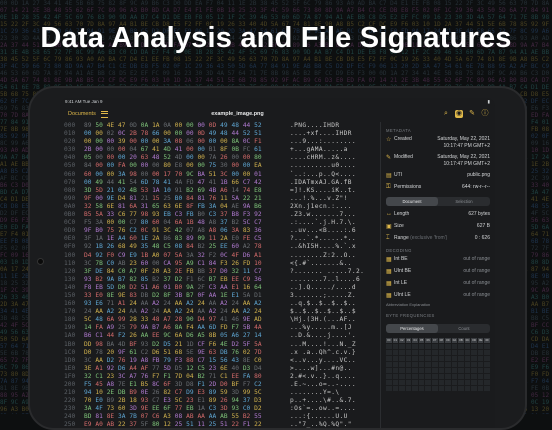 This screenshot has height=430, width=552. I want to click on hex-byte: B9, so click(132, 392).